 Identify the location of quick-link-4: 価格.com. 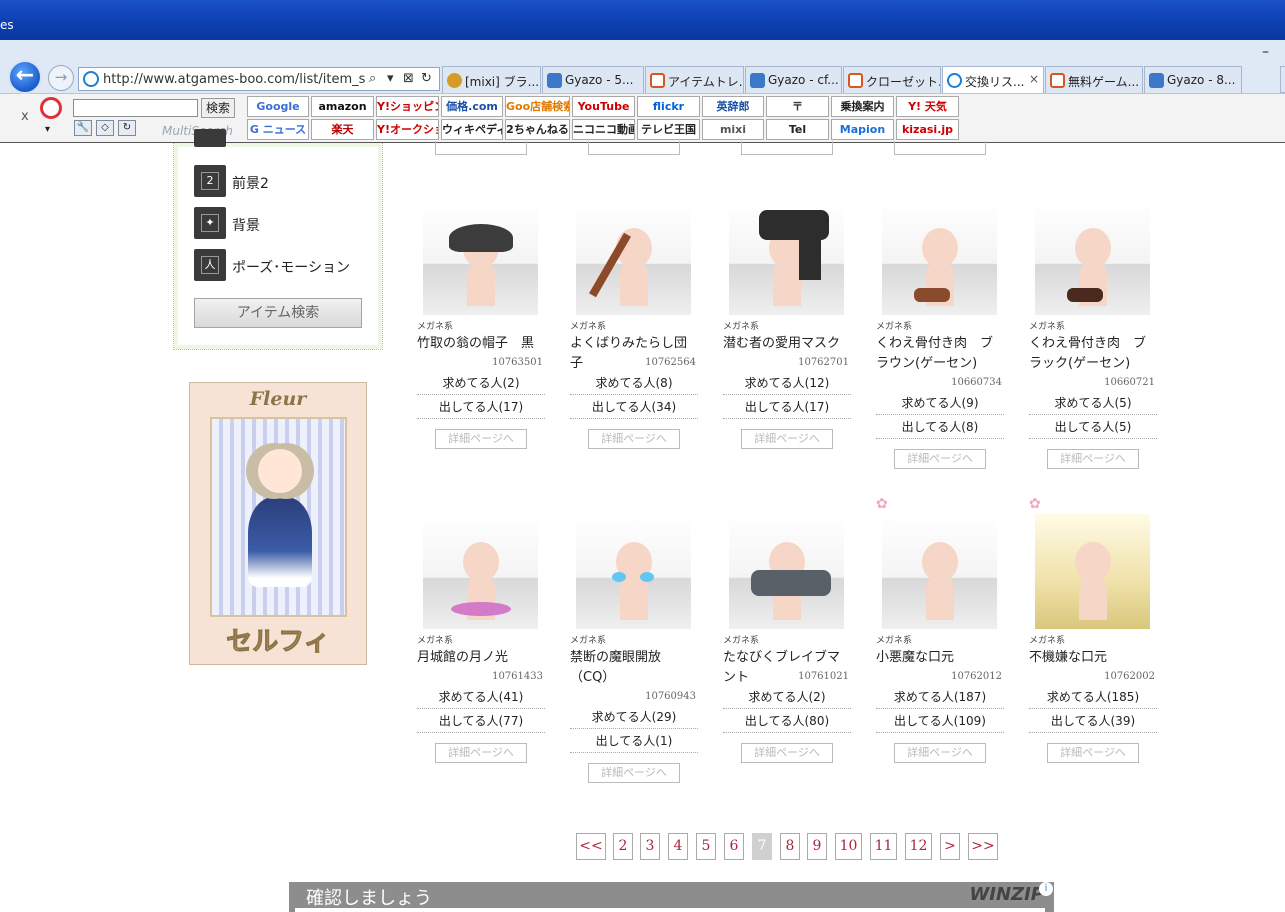
(472, 106).